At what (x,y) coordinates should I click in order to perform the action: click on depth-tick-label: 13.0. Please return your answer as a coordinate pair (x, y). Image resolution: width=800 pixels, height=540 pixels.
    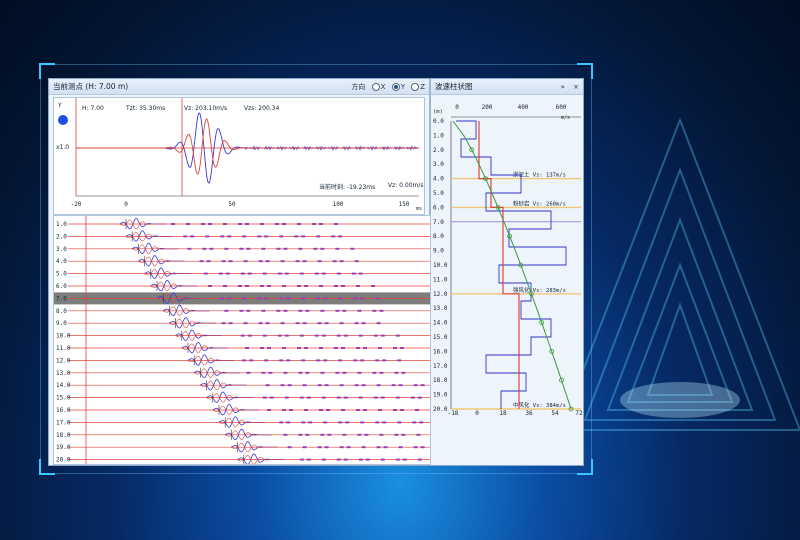
    Looking at the image, I should click on (440, 308).